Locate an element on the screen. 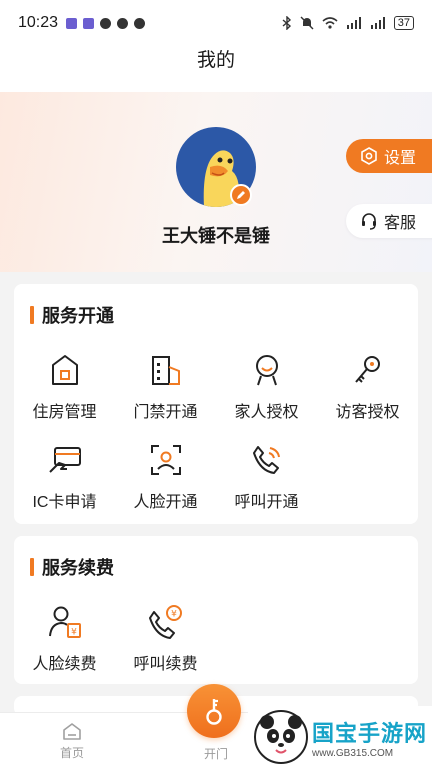 The height and width of the screenshot is (768, 432). section-title: 服务续费 is located at coordinates (72, 567).